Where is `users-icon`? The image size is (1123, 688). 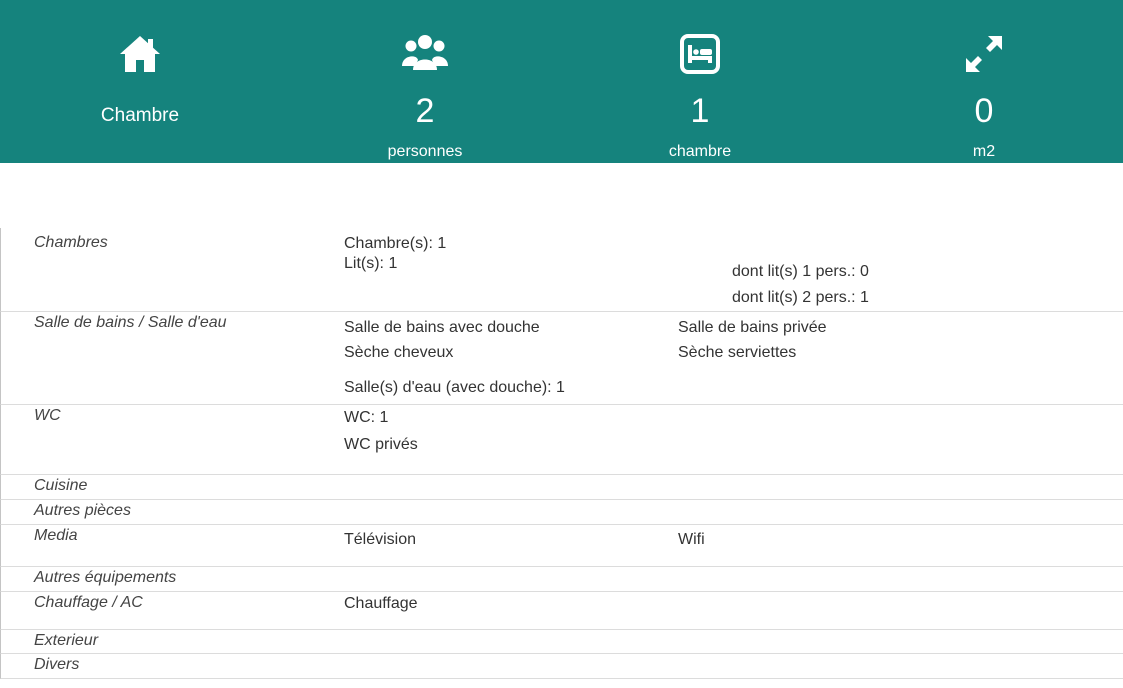
users-icon is located at coordinates (425, 54).